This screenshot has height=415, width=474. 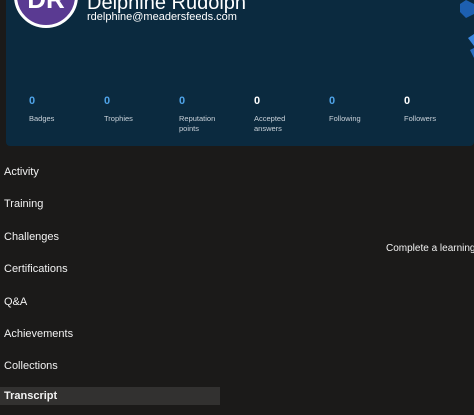 I want to click on nav-item-challenges: Challenges, so click(x=115, y=237).